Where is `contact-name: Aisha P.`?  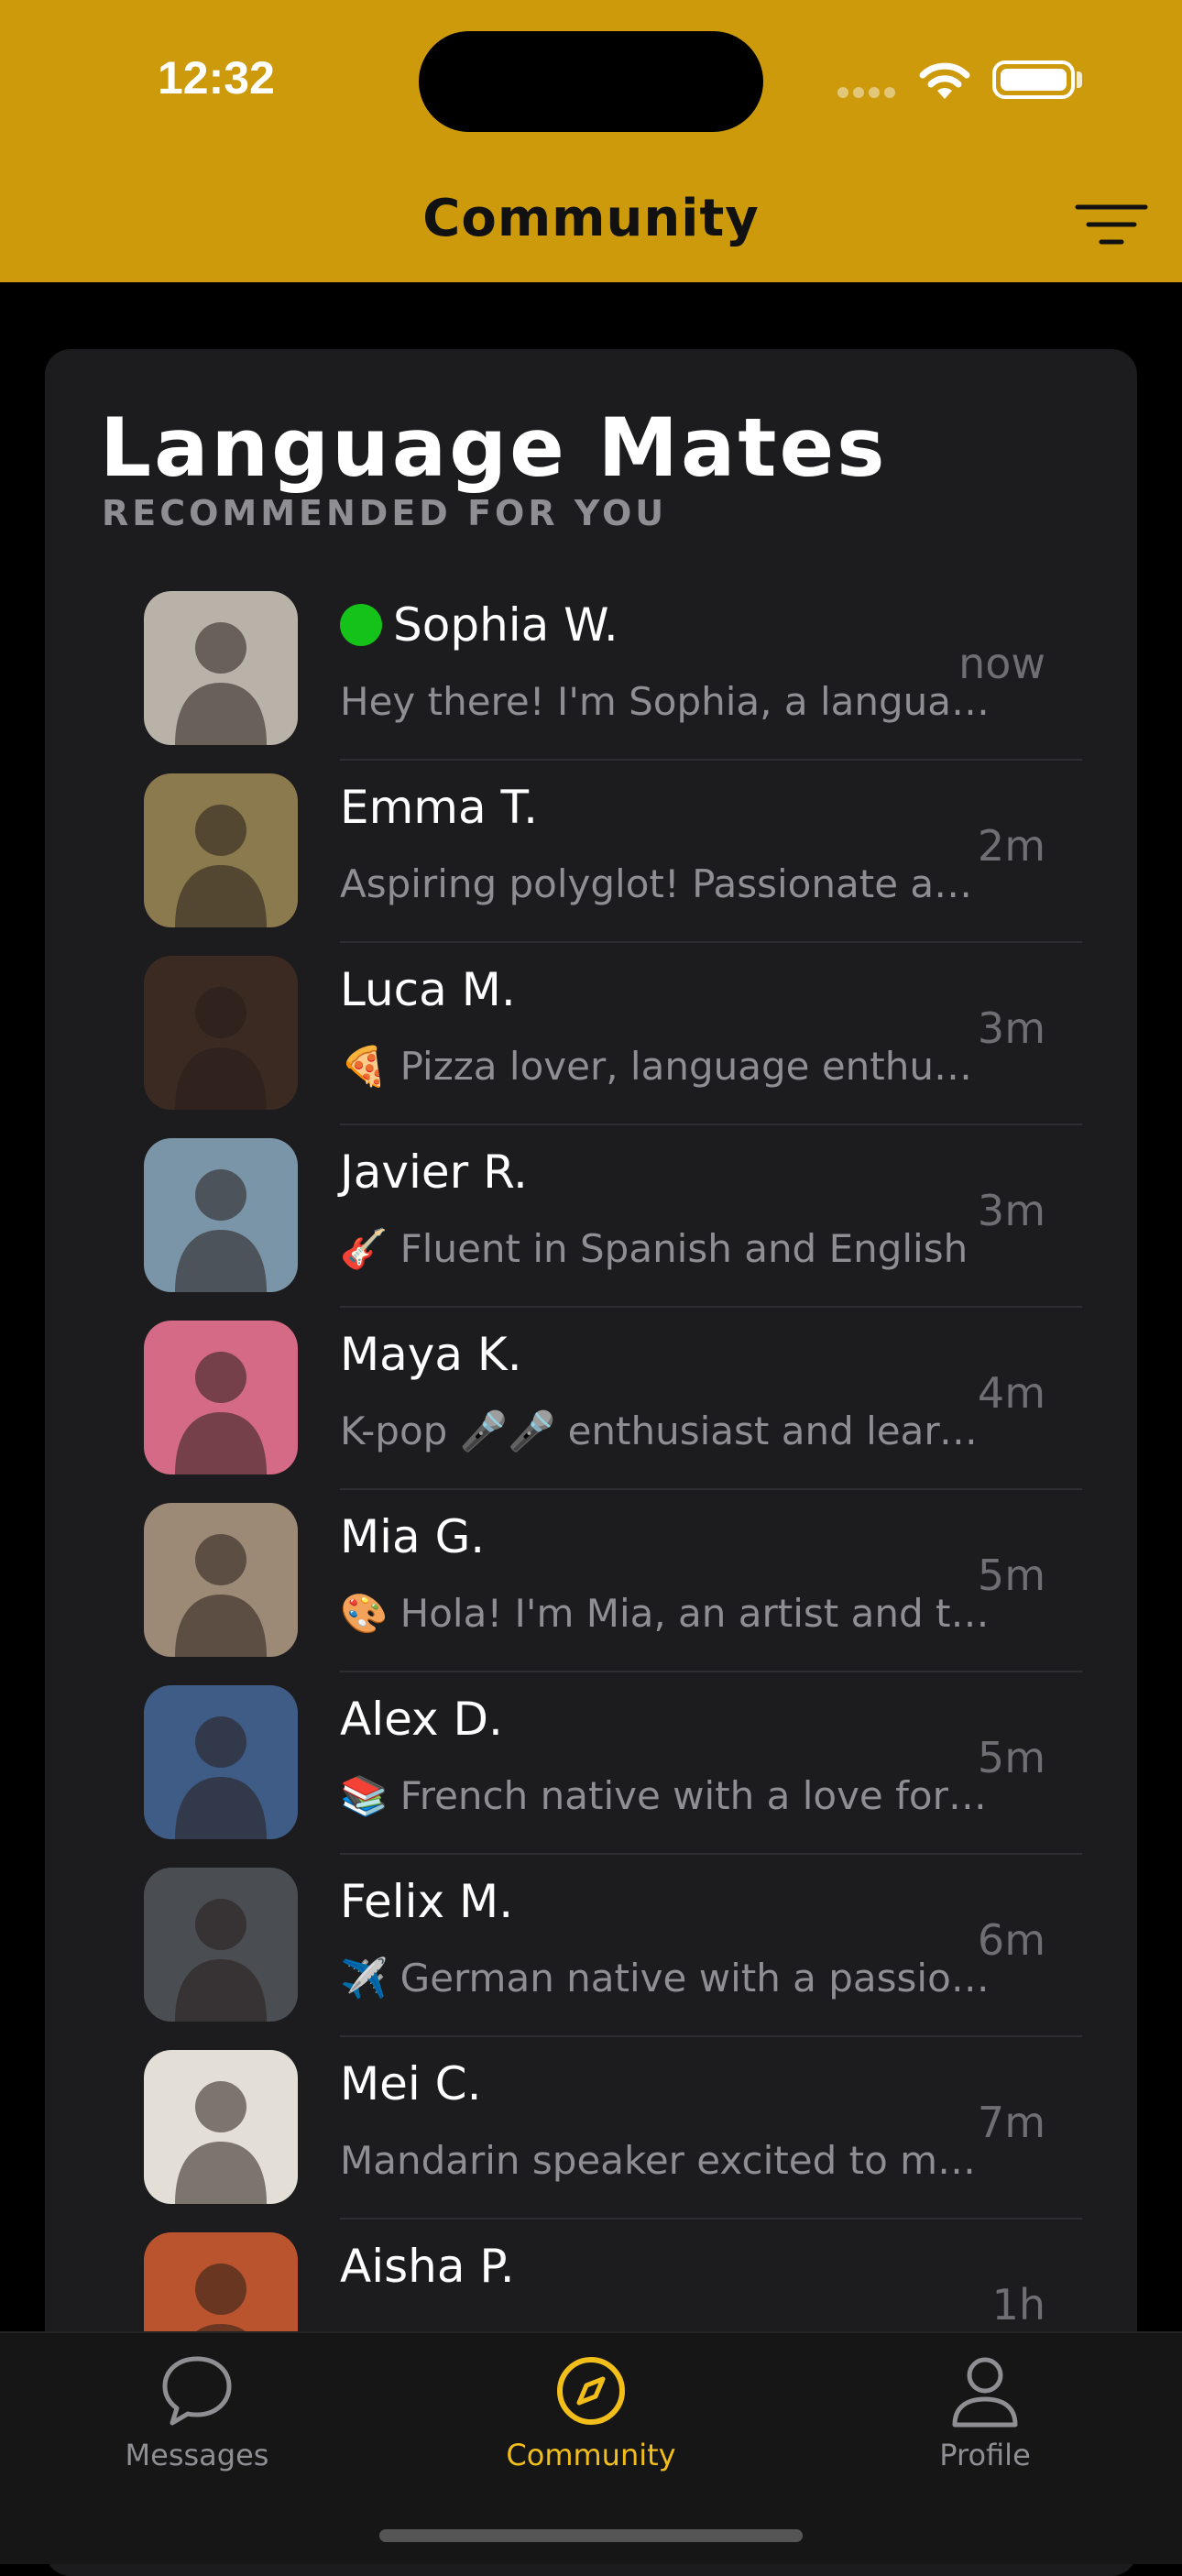
contact-name: Aisha P. is located at coordinates (428, 2266).